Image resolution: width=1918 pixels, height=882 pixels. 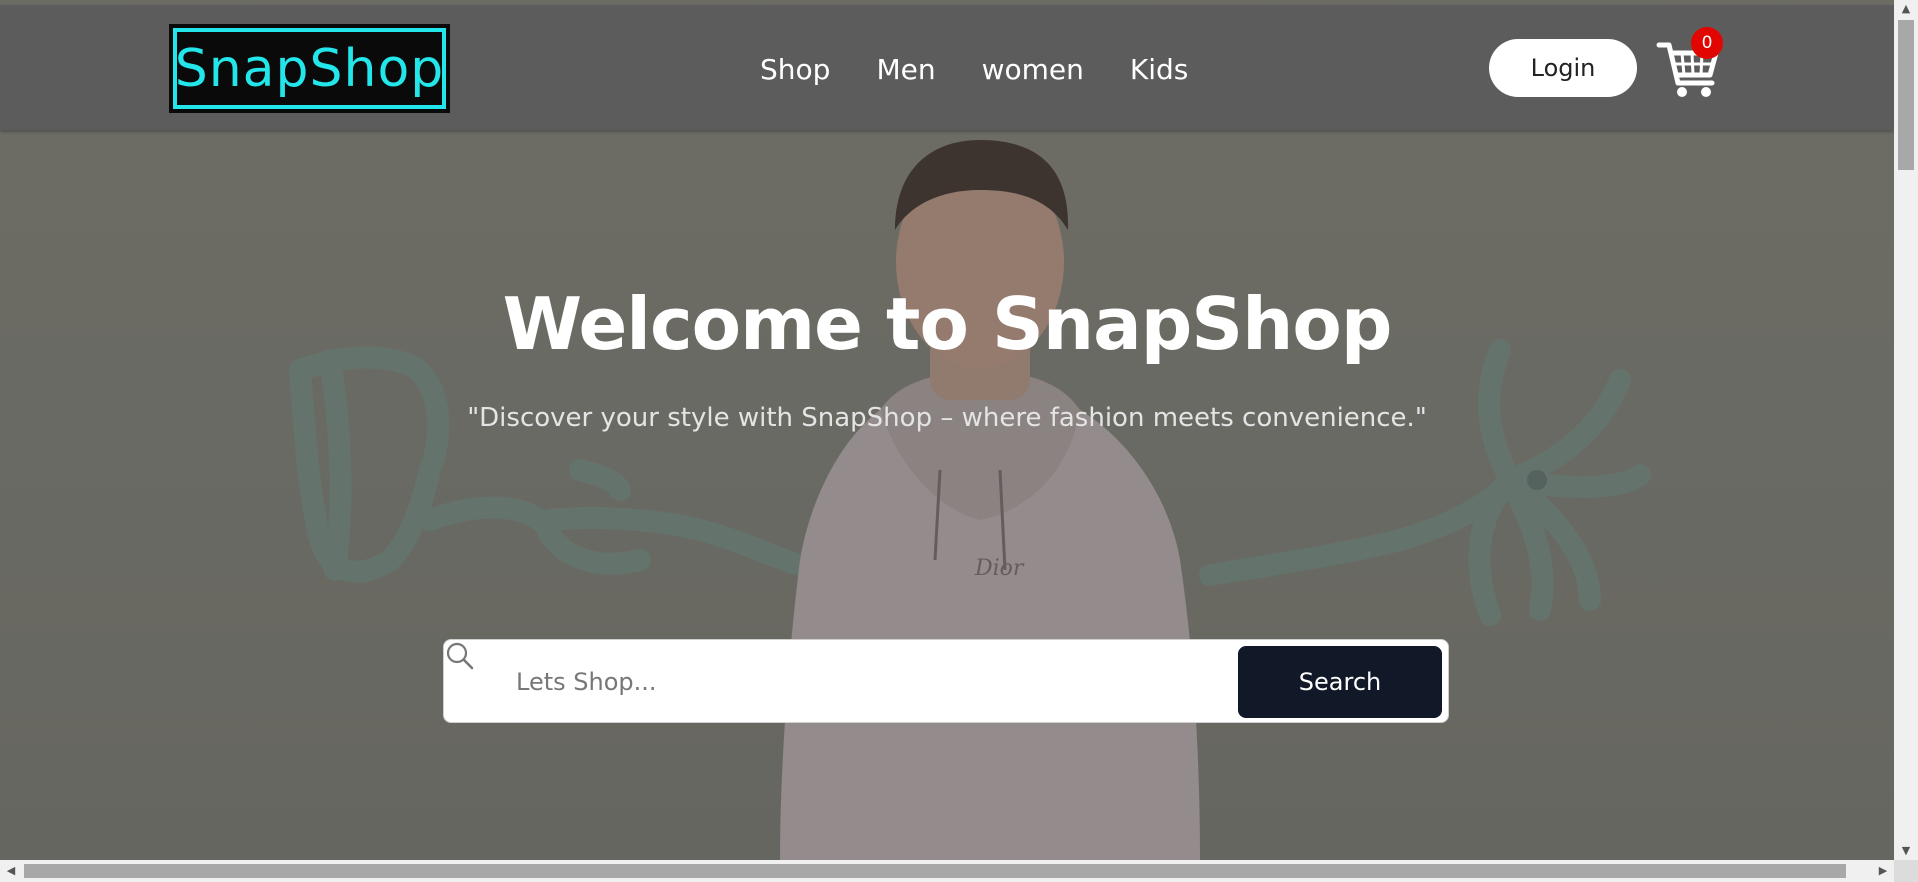 What do you see at coordinates (905, 69) in the screenshot?
I see `nav-link-men: Men` at bounding box center [905, 69].